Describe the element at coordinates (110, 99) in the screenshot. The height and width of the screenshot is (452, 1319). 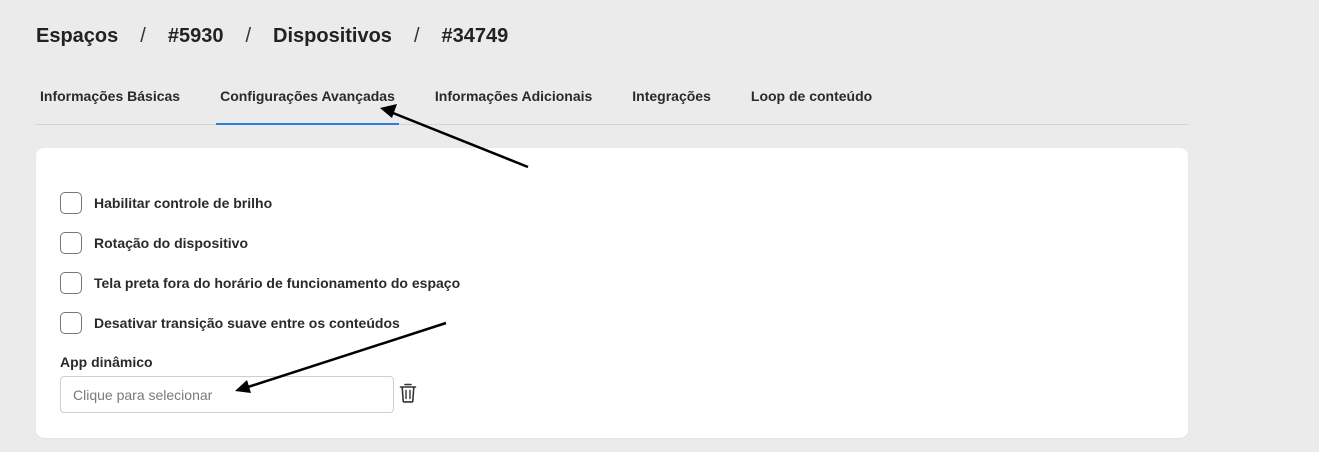
I see `tab-informacoes-basicas: Informações Básicas` at that location.